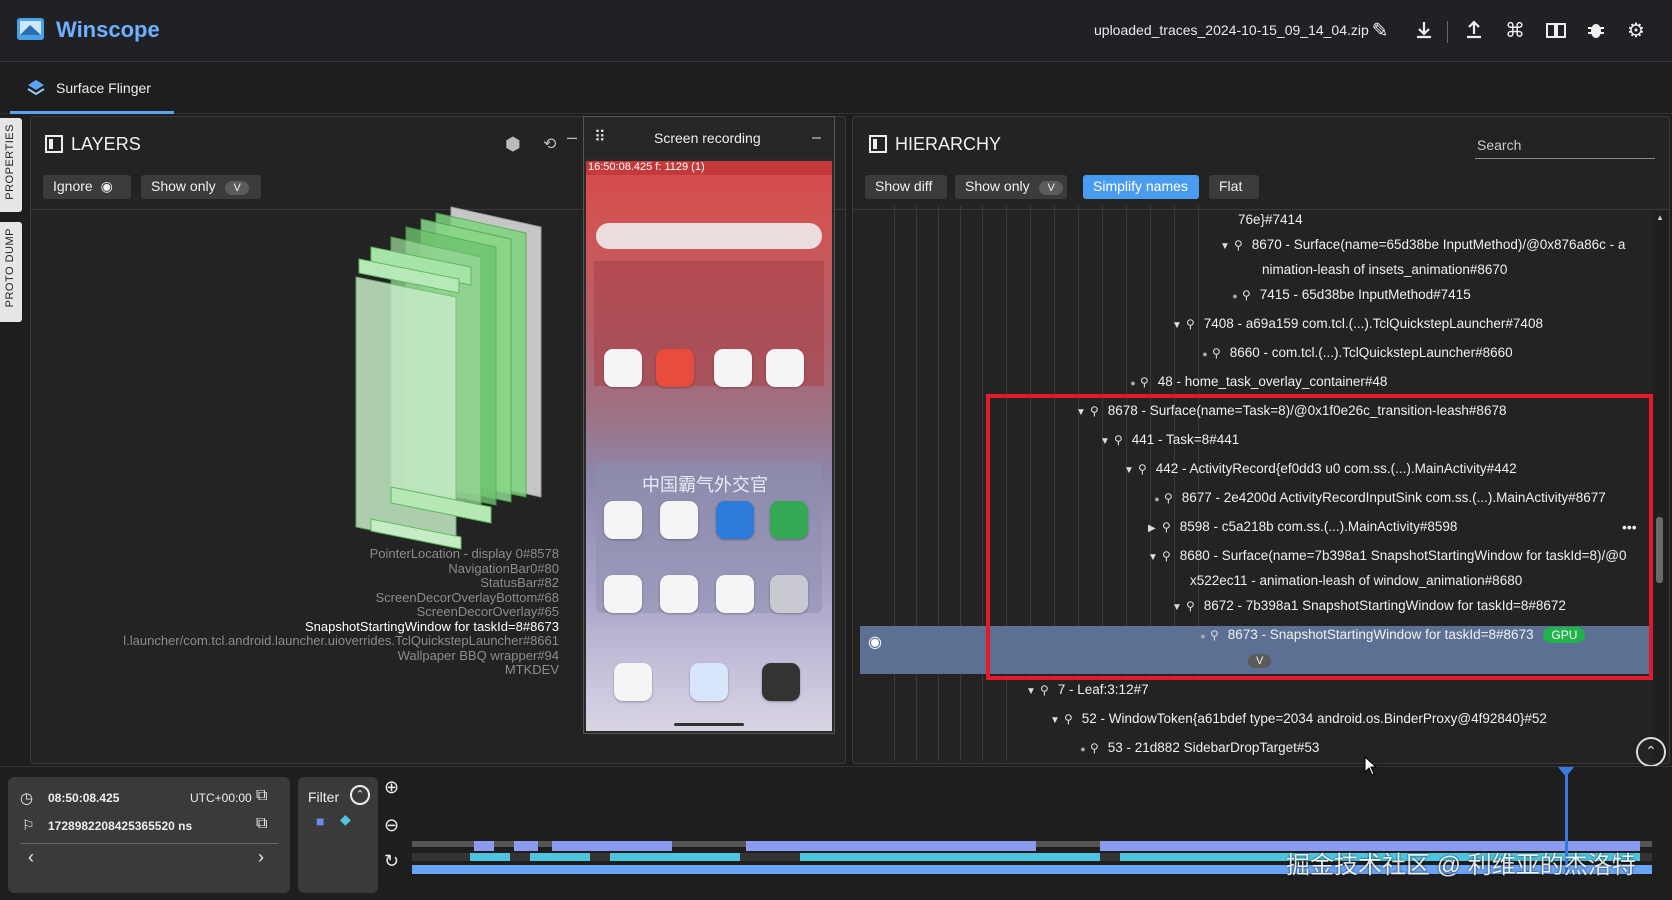 The image size is (1672, 900). Describe the element at coordinates (341, 598) in the screenshot. I see `layer-label: ScreenDecorOverlayBottom#68` at that location.